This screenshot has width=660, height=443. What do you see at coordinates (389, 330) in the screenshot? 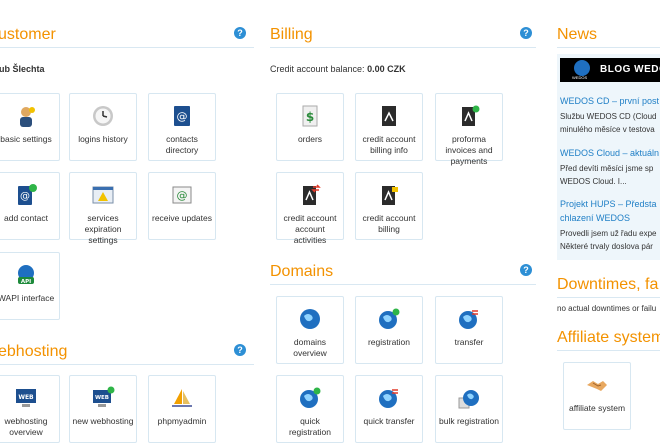
I see `tile-registration: registration` at bounding box center [389, 330].